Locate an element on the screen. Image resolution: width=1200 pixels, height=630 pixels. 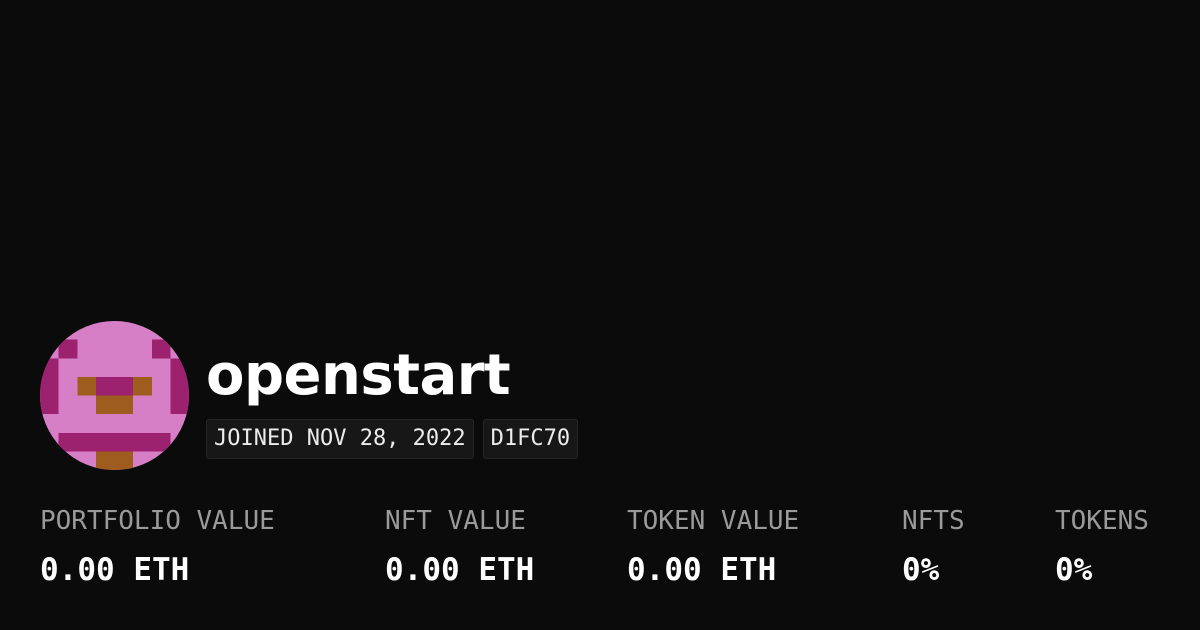
profile-badges: JOINED NOV 28, 2022 D1FC70 is located at coordinates (396, 439).